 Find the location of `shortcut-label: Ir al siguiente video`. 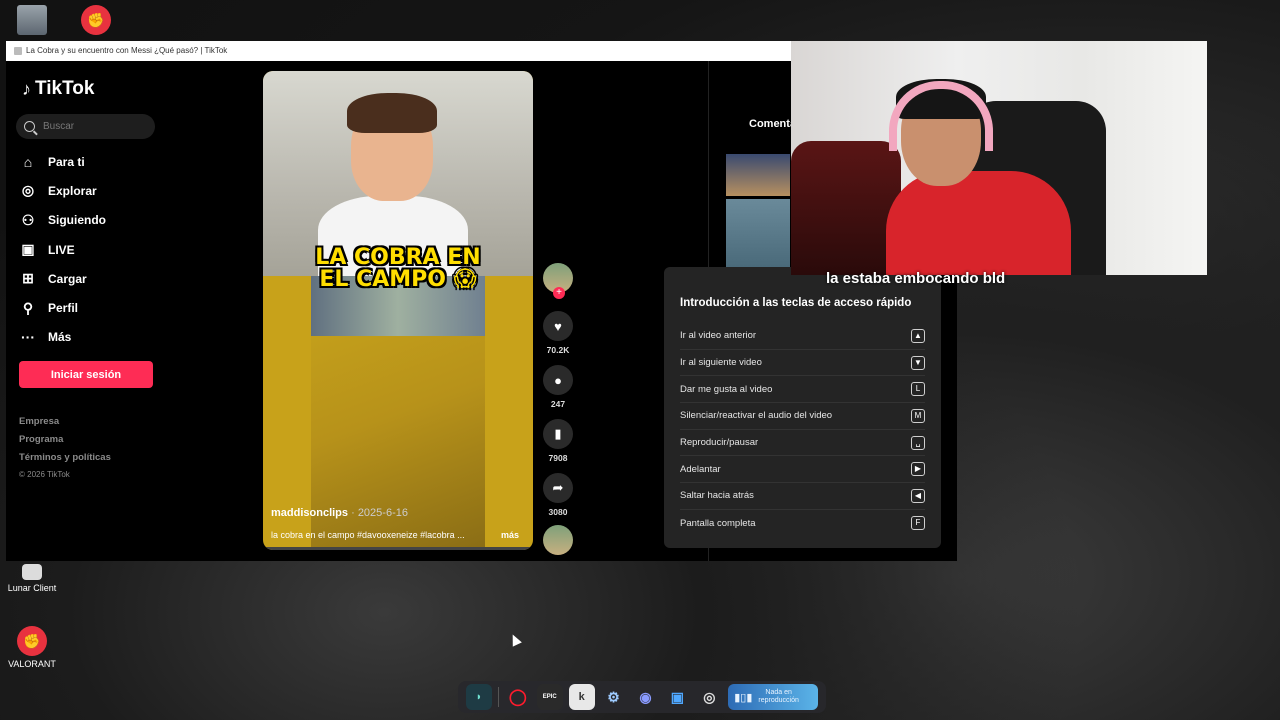

shortcut-label: Ir al siguiente video is located at coordinates (721, 363).